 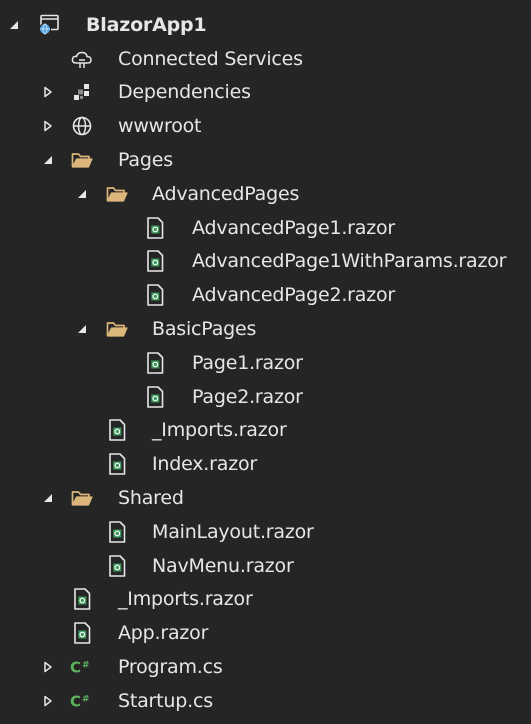 I want to click on tree-item-label: AdvancedPages, so click(x=226, y=193).